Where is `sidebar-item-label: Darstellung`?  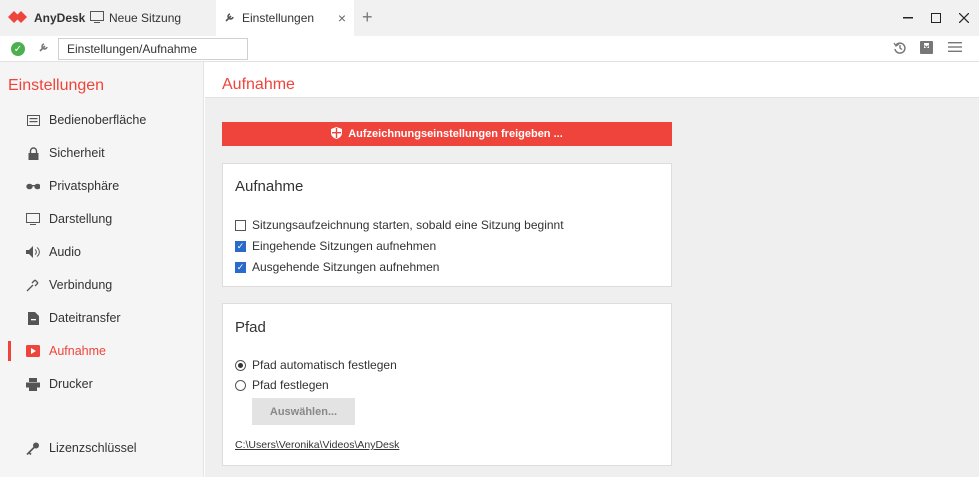
sidebar-item-label: Darstellung is located at coordinates (81, 219).